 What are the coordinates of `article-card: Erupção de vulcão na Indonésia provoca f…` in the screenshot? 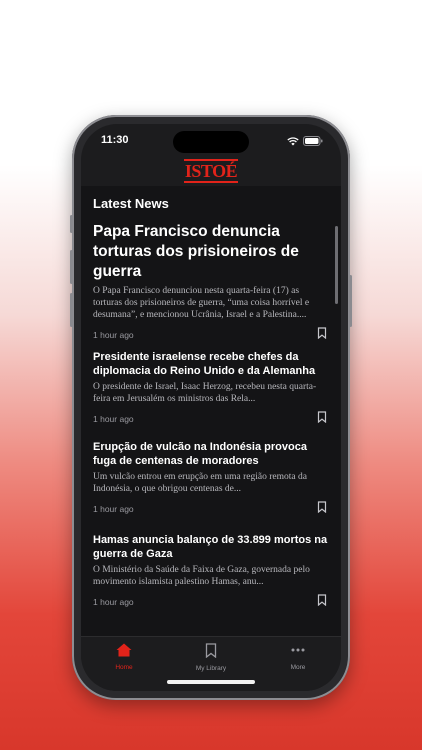 It's located at (211, 478).